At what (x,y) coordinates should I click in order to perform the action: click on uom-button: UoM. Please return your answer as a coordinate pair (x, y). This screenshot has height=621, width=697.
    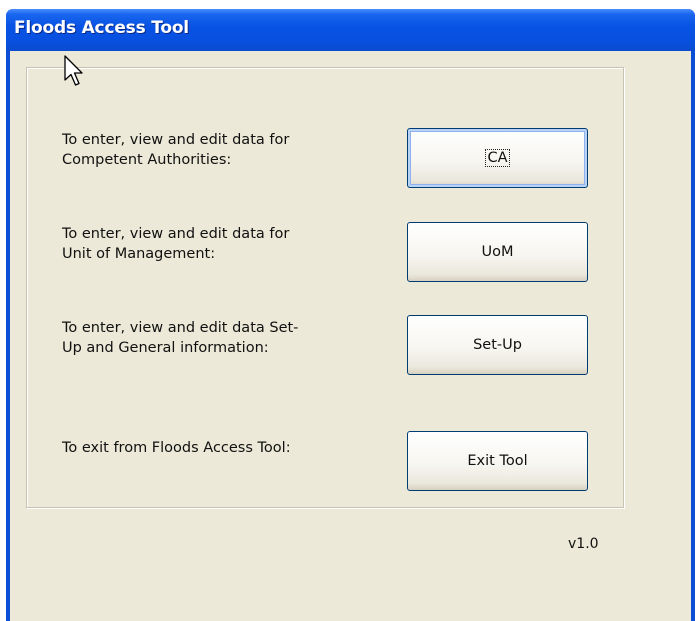
    Looking at the image, I should click on (497, 252).